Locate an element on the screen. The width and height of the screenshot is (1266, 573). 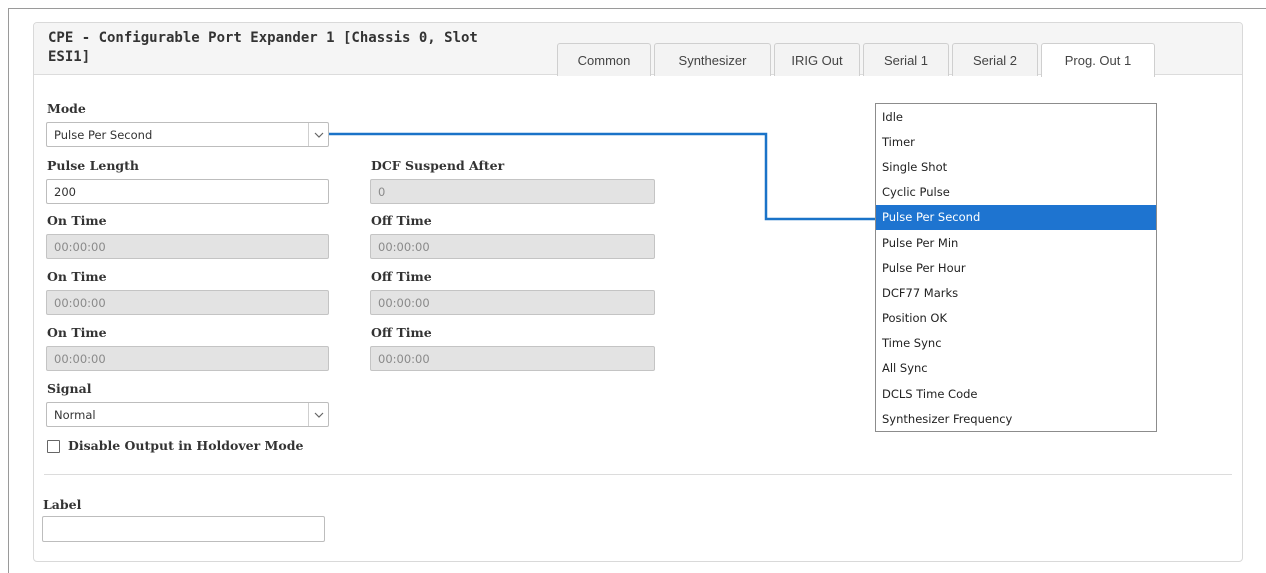
dcf-suspend-input: 0 is located at coordinates (512, 191).